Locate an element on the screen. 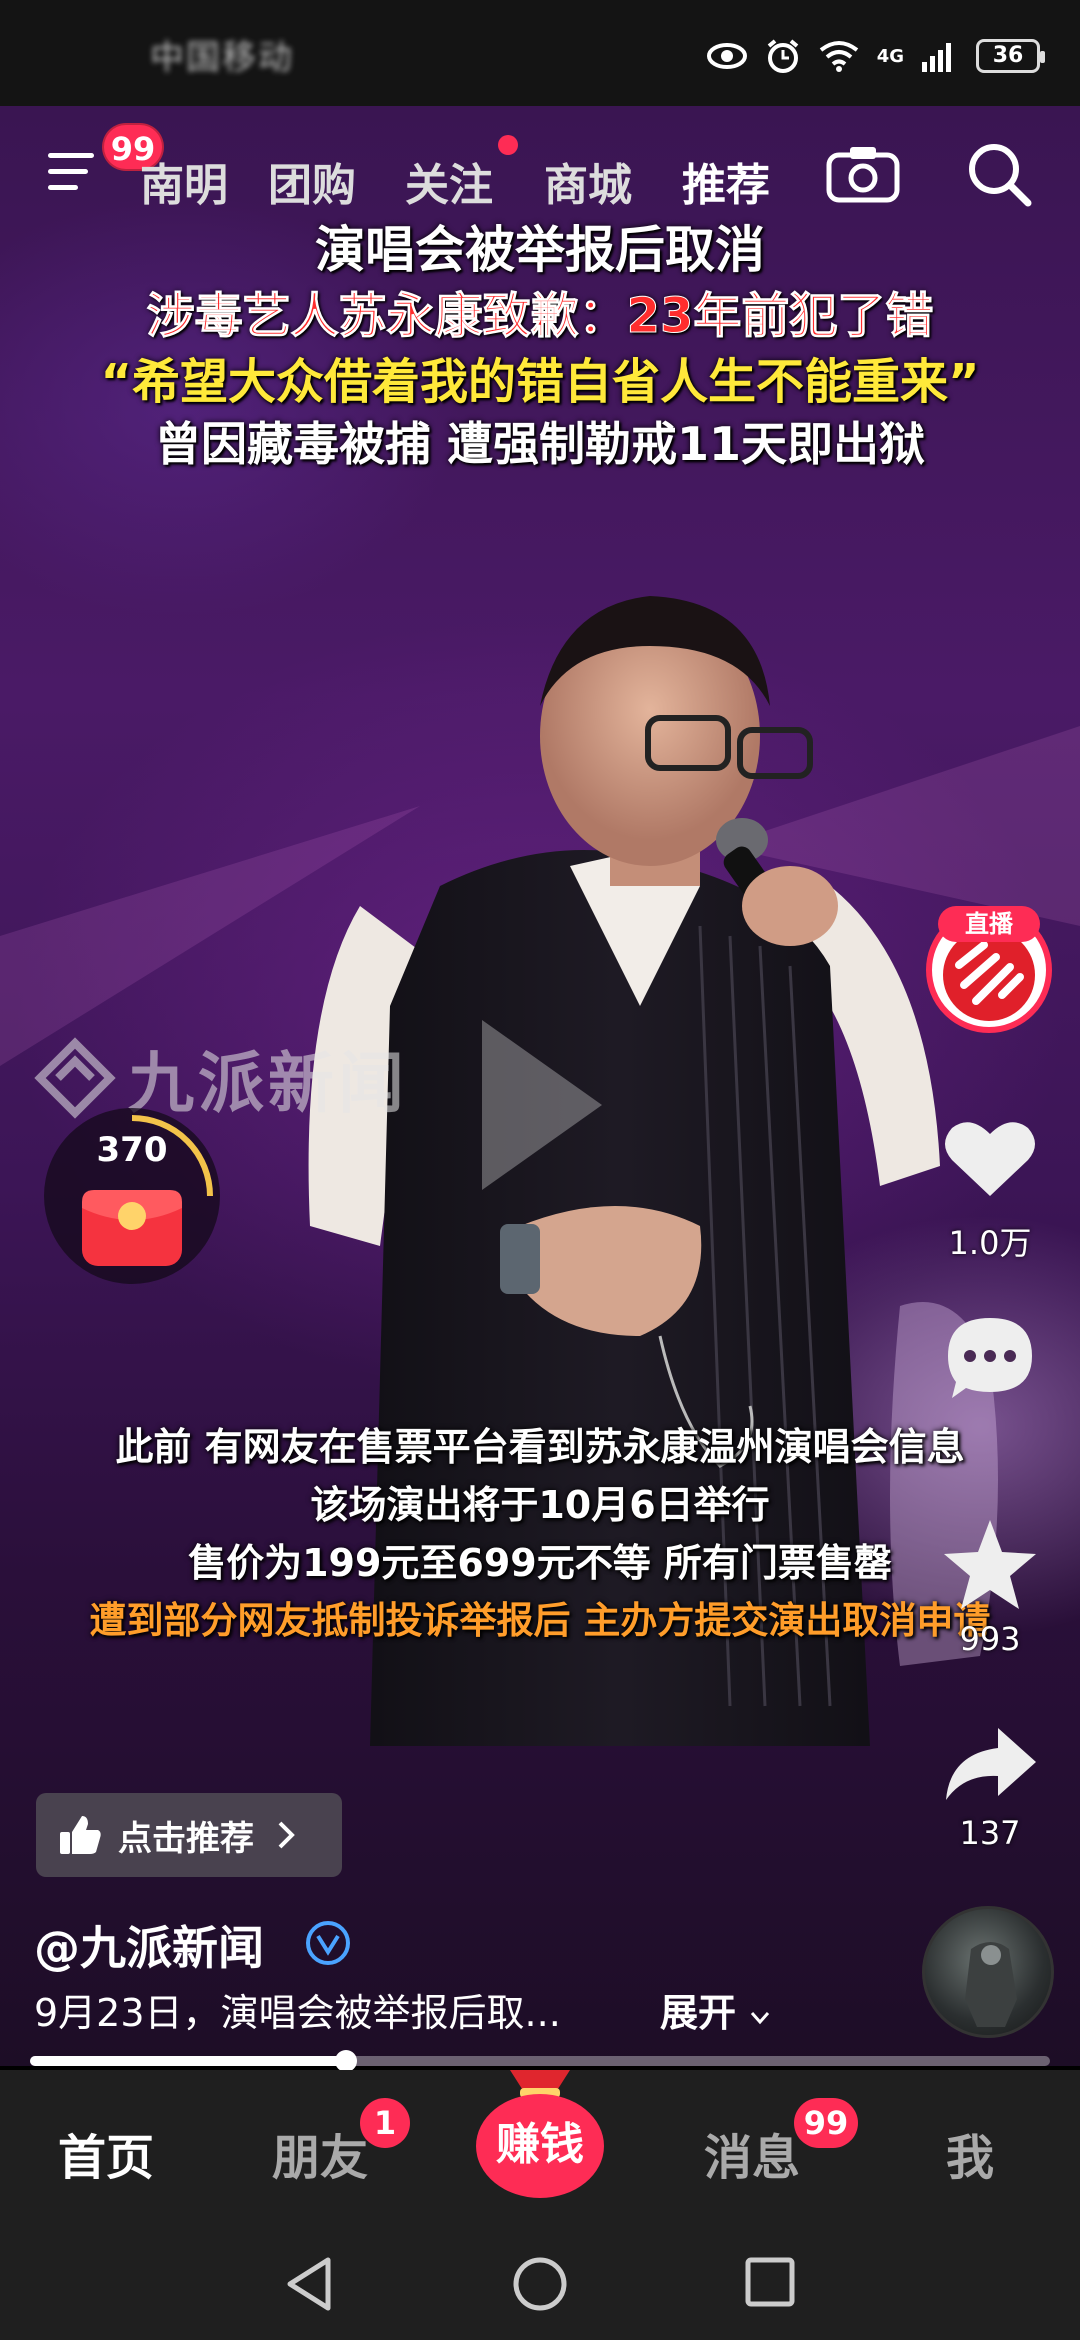 This screenshot has width=1080, height=2340. favorite-count: 993 is located at coordinates (990, 1639).